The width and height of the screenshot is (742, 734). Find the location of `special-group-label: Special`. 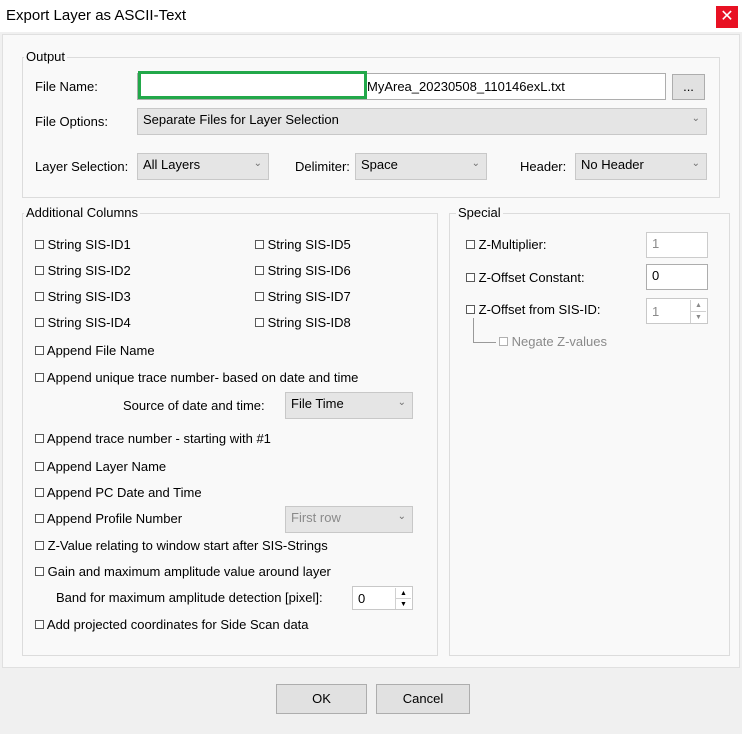

special-group-label: Special is located at coordinates (479, 212).